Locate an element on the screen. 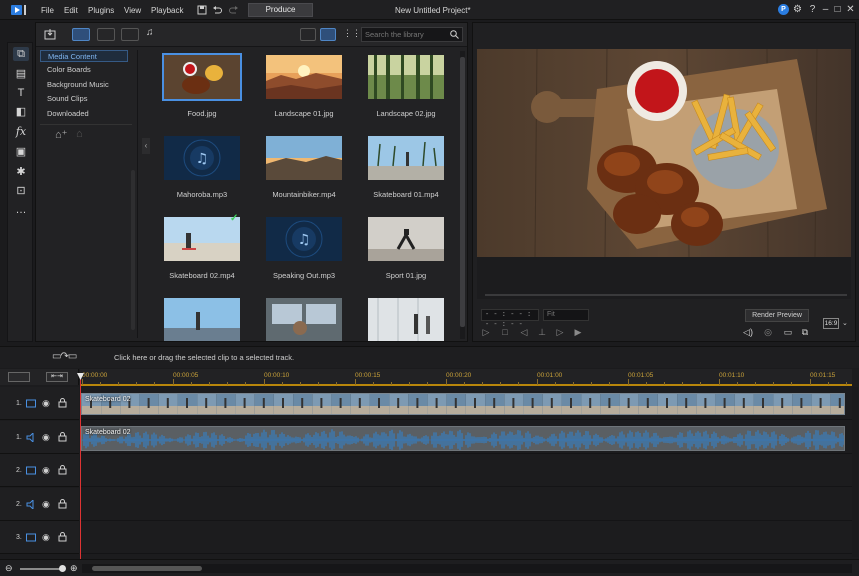 This screenshot has height=576, width=859. transition-room-icon: ◧ is located at coordinates (21, 112).